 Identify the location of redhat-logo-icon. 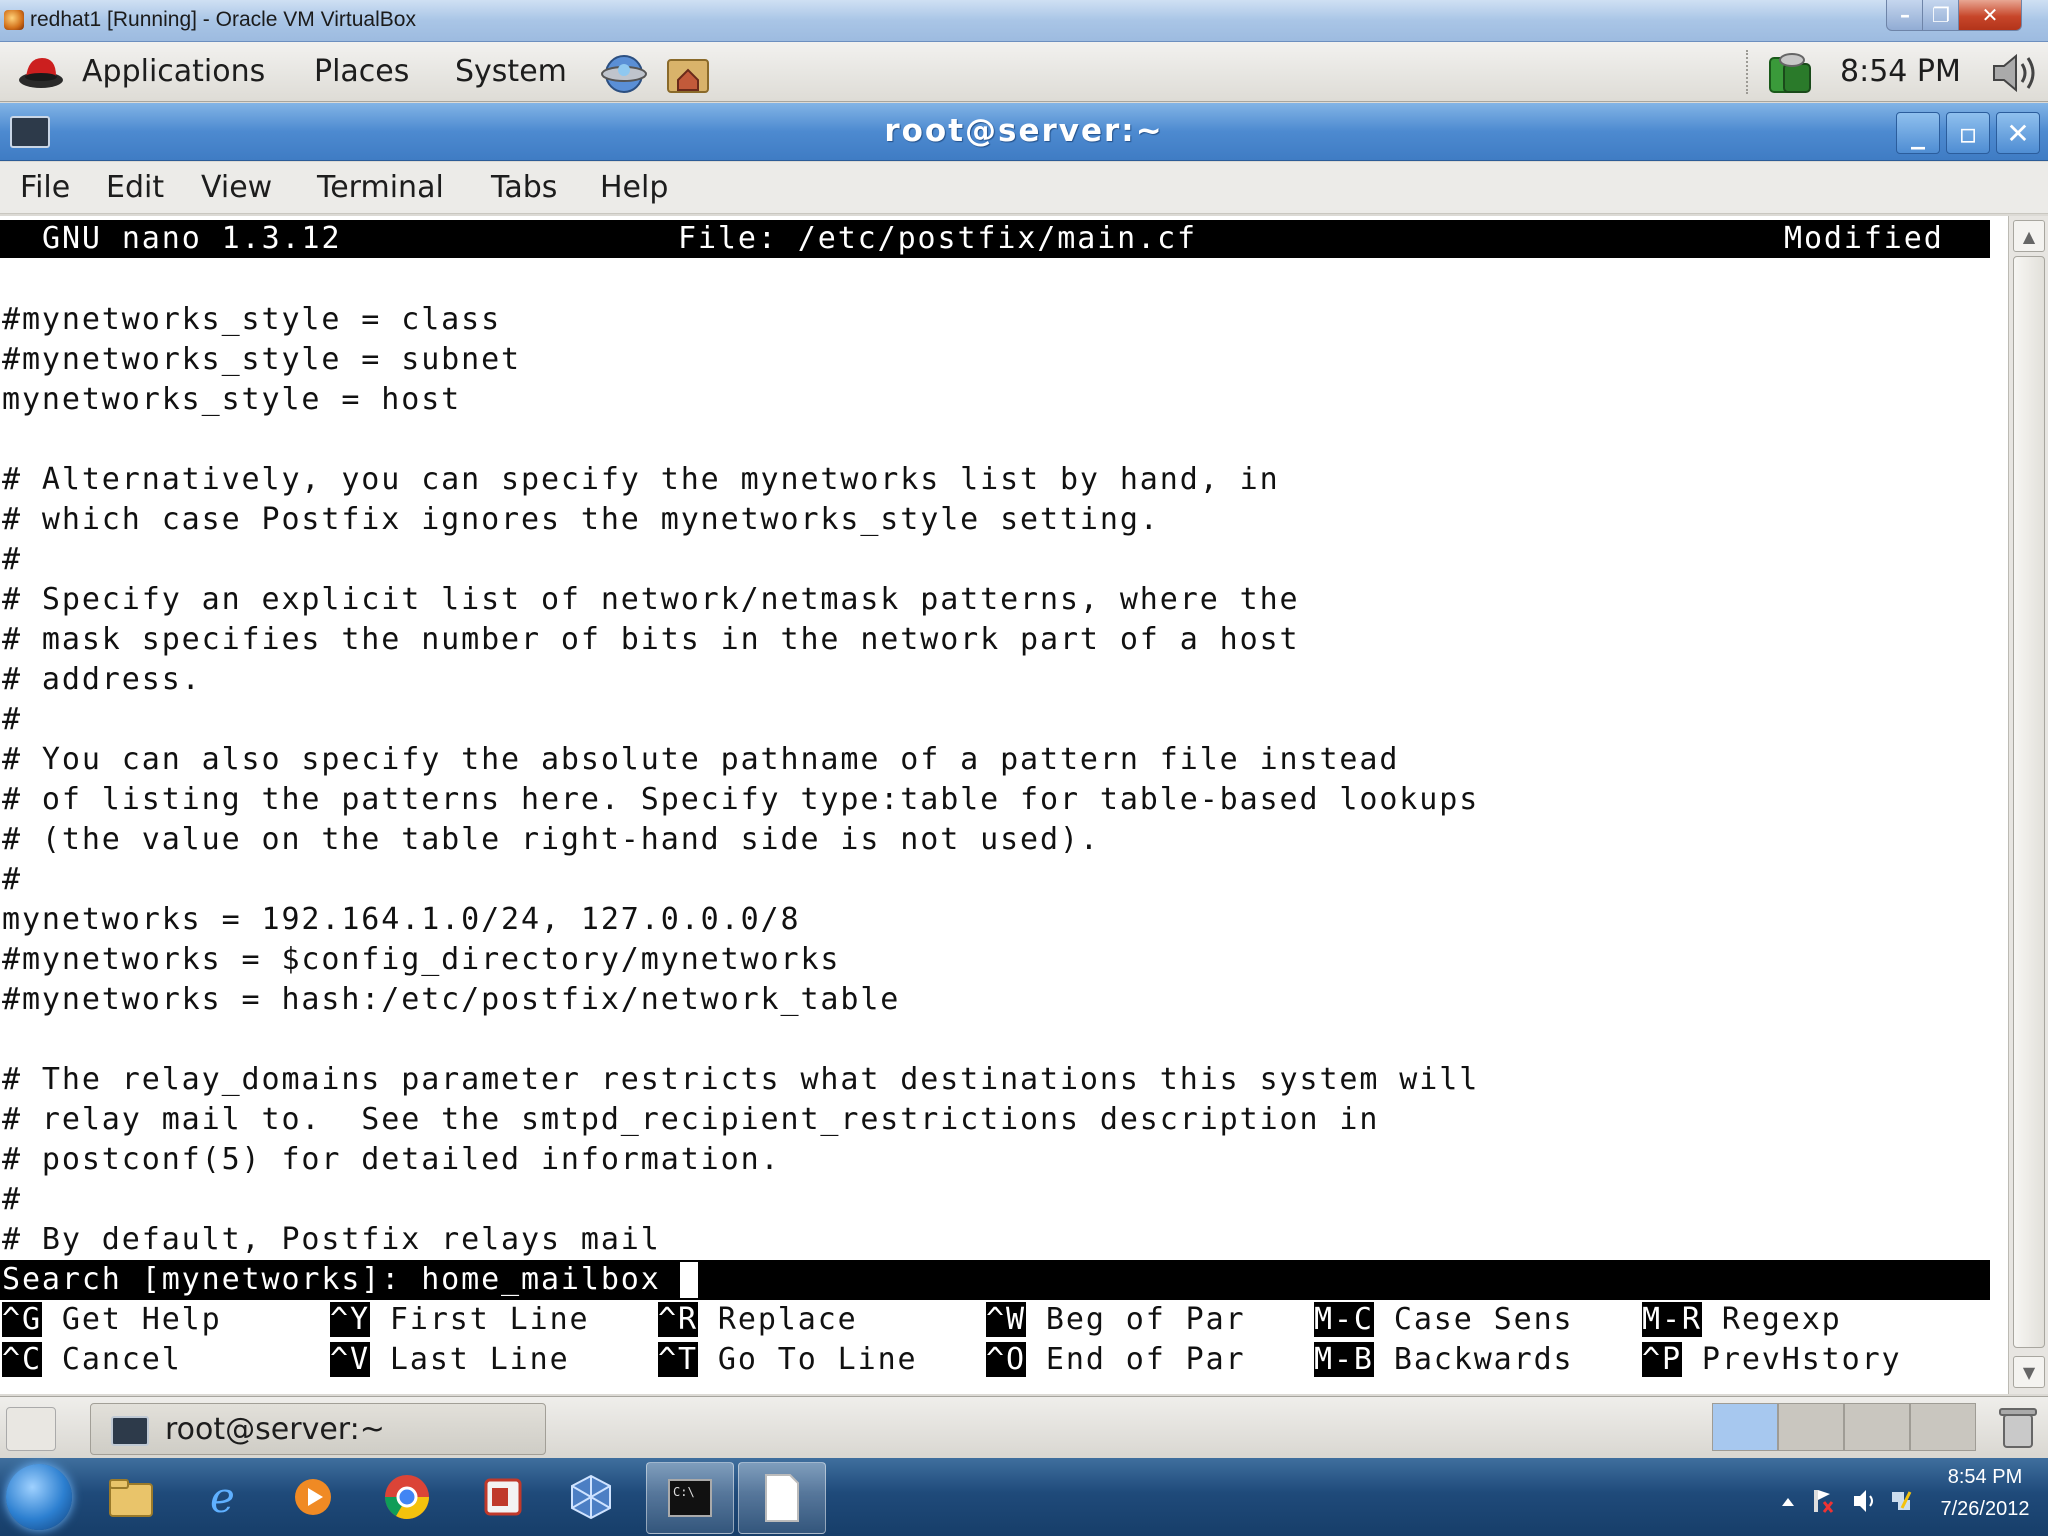
(41, 71).